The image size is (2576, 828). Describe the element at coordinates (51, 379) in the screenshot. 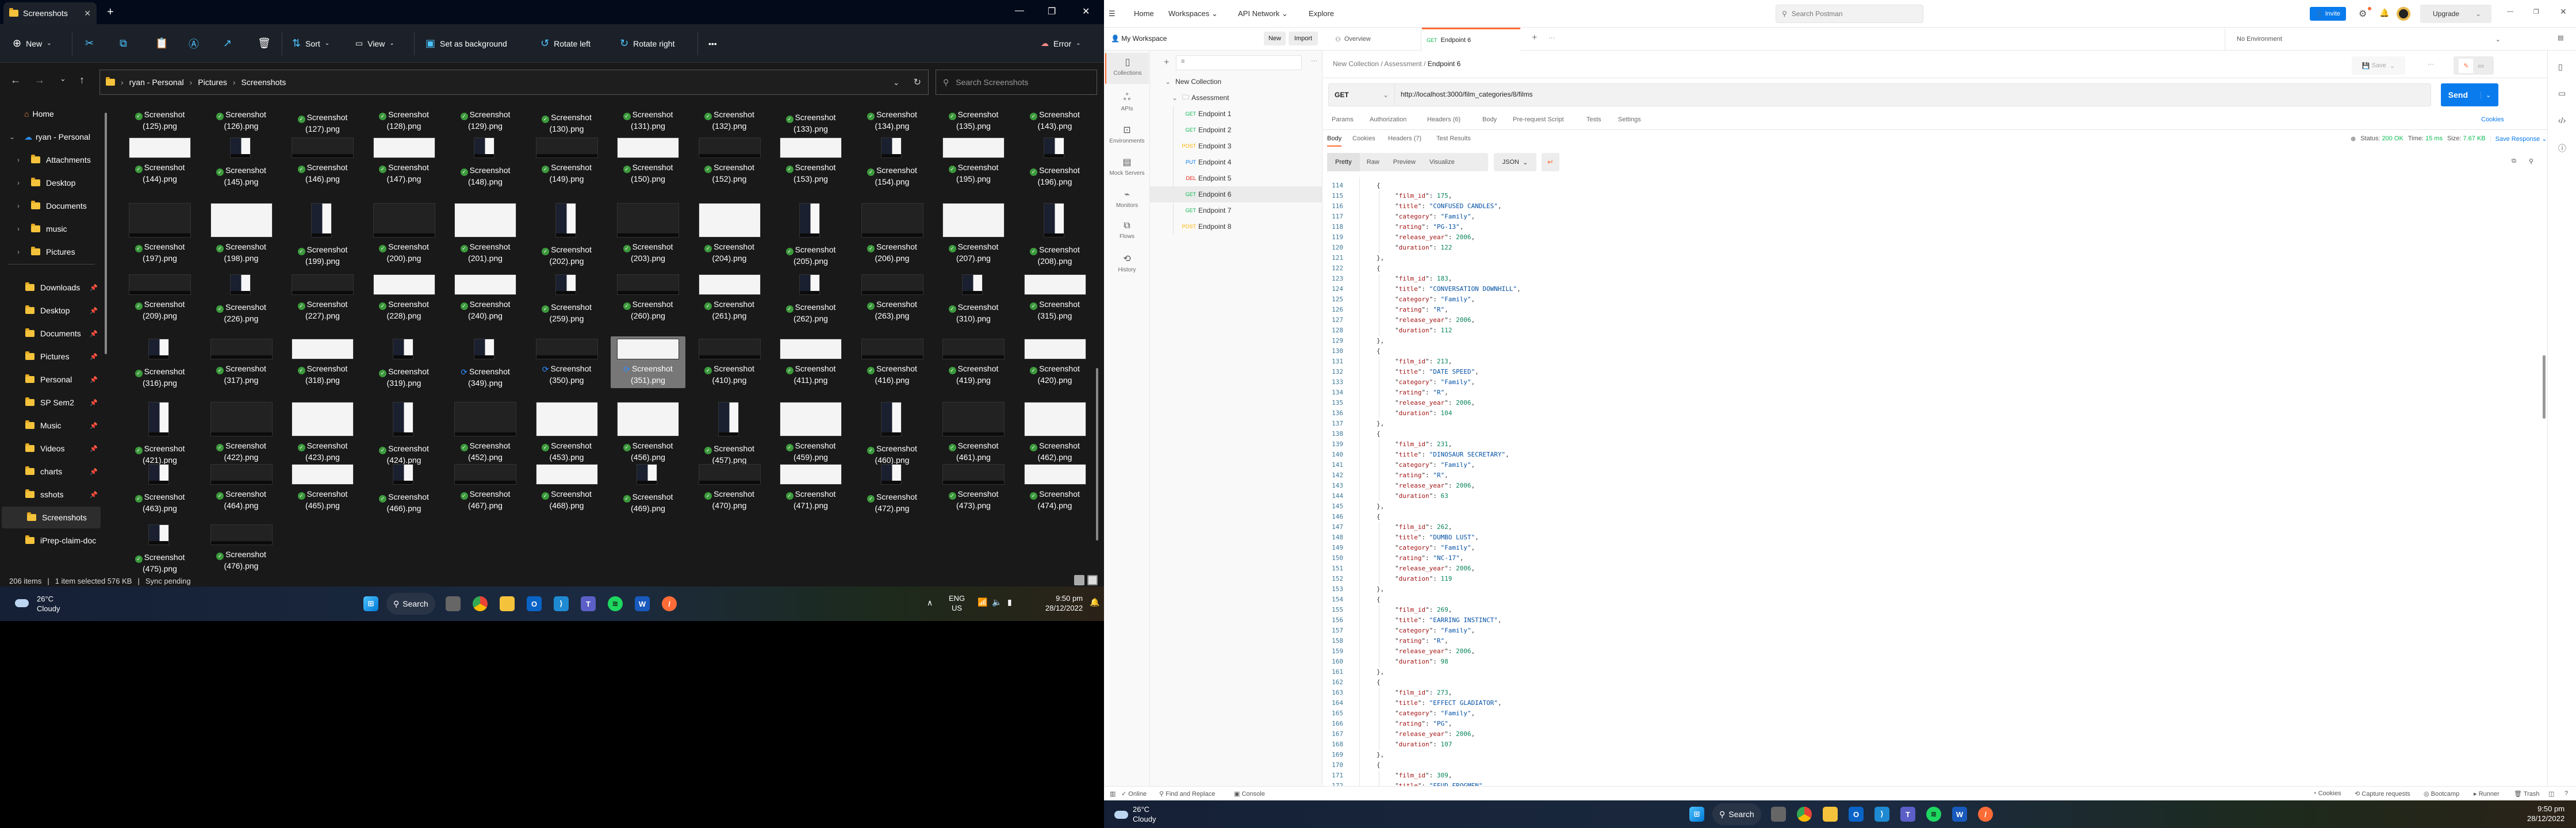

I see `sidebar-item-personal: Personal 📌` at that location.